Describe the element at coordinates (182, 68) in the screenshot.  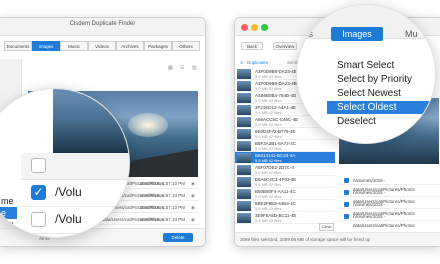
I see `list-view-icon: ☰` at that location.